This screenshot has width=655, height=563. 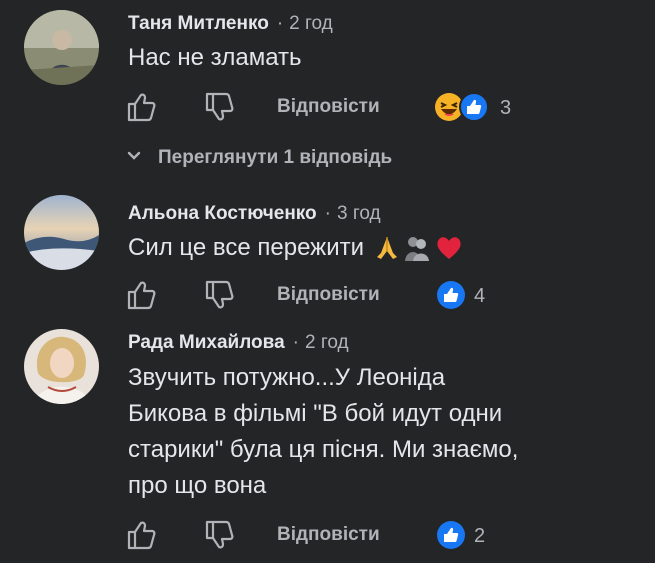 What do you see at coordinates (275, 157) in the screenshot?
I see `view-replies-label: Переглянути 1 відповідь` at bounding box center [275, 157].